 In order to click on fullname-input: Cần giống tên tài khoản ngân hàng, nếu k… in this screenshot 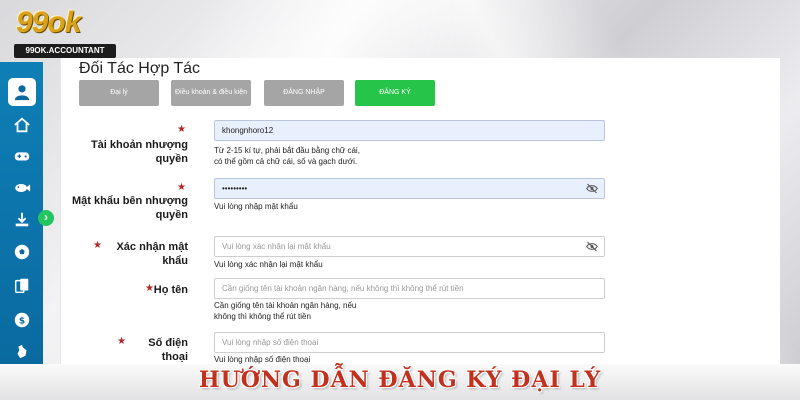, I will do `click(409, 288)`.